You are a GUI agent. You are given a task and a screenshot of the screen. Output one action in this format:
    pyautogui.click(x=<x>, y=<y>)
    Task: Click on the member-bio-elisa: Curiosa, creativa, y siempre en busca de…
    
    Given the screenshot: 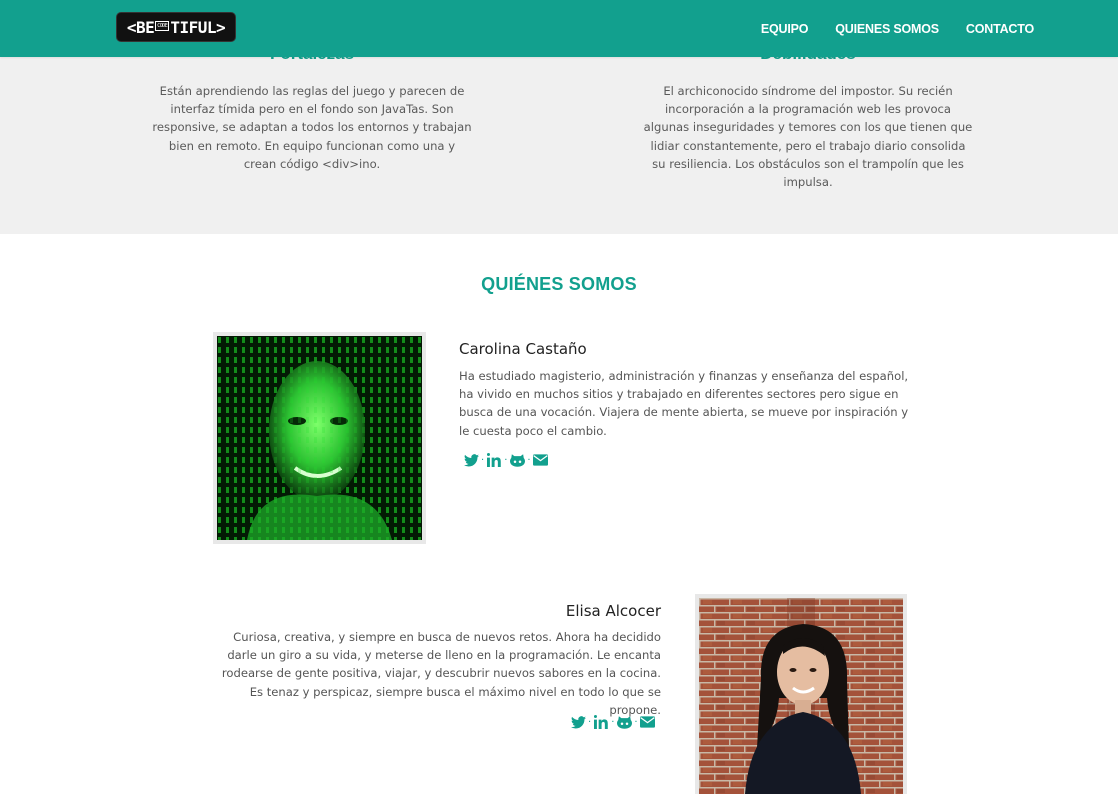 What is the action you would take?
    pyautogui.click(x=441, y=673)
    